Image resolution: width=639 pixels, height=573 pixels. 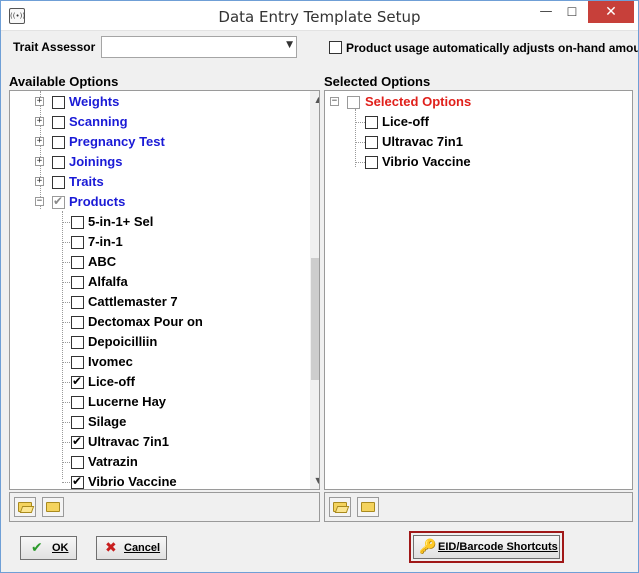 I want to click on tree-group-traits: + Traits, so click(x=164, y=183).